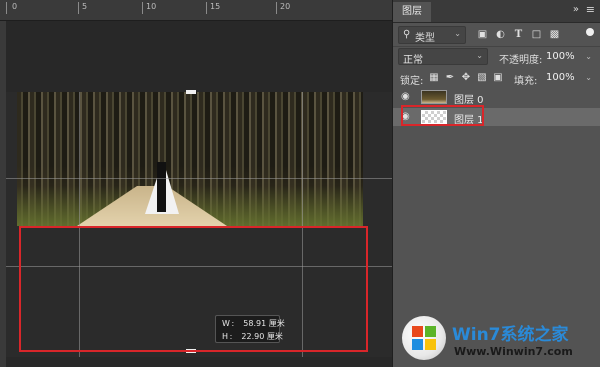 The height and width of the screenshot is (367, 600). Describe the element at coordinates (590, 9) in the screenshot. I see `panel-menu-icon: ≡` at that location.